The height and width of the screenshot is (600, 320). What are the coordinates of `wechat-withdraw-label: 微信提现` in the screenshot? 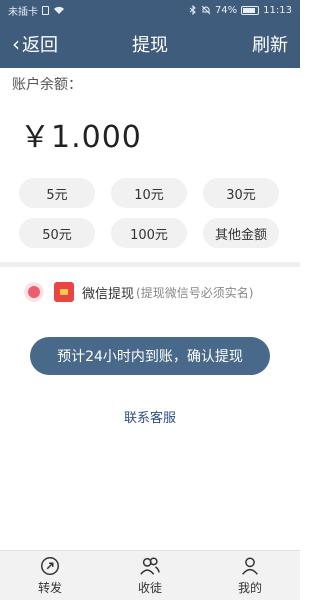 It's located at (108, 294).